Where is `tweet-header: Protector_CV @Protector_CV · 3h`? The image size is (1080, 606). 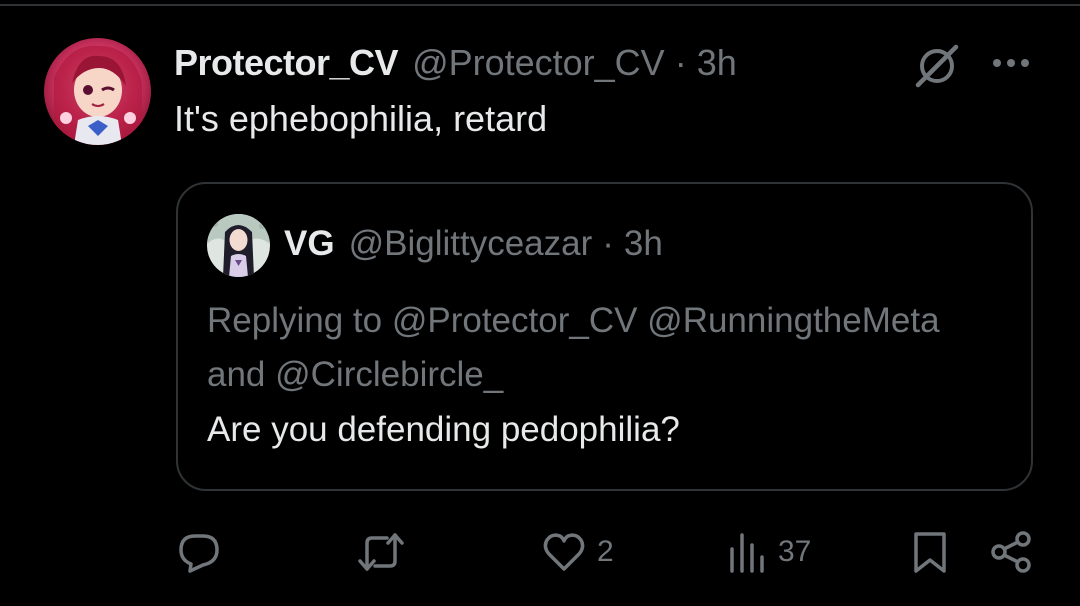
tweet-header: Protector_CV @Protector_CV · 3h is located at coordinates (455, 63).